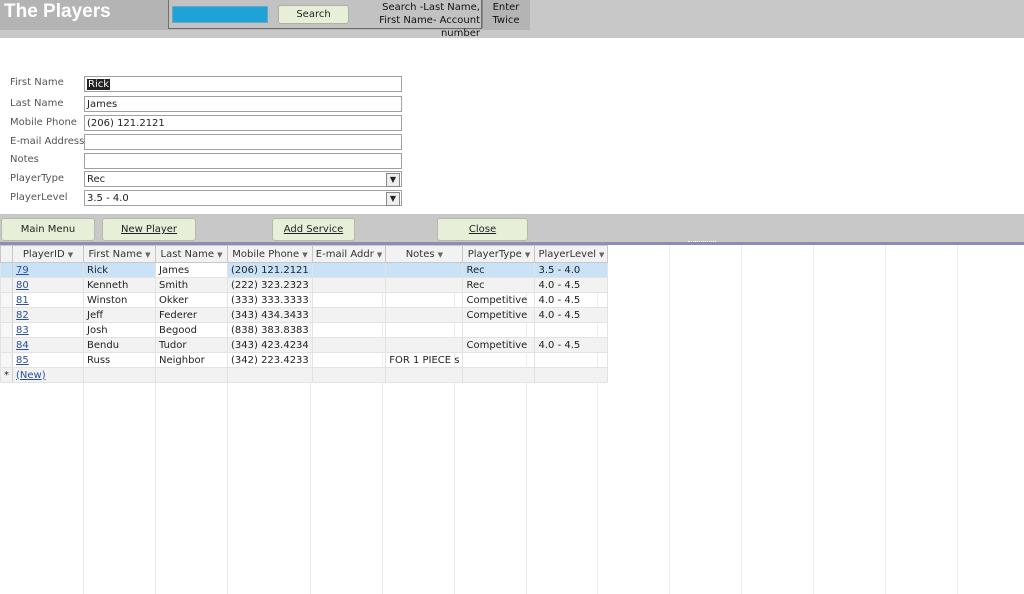 The width and height of the screenshot is (1024, 594). I want to click on add-service-button: Add Service, so click(313, 229).